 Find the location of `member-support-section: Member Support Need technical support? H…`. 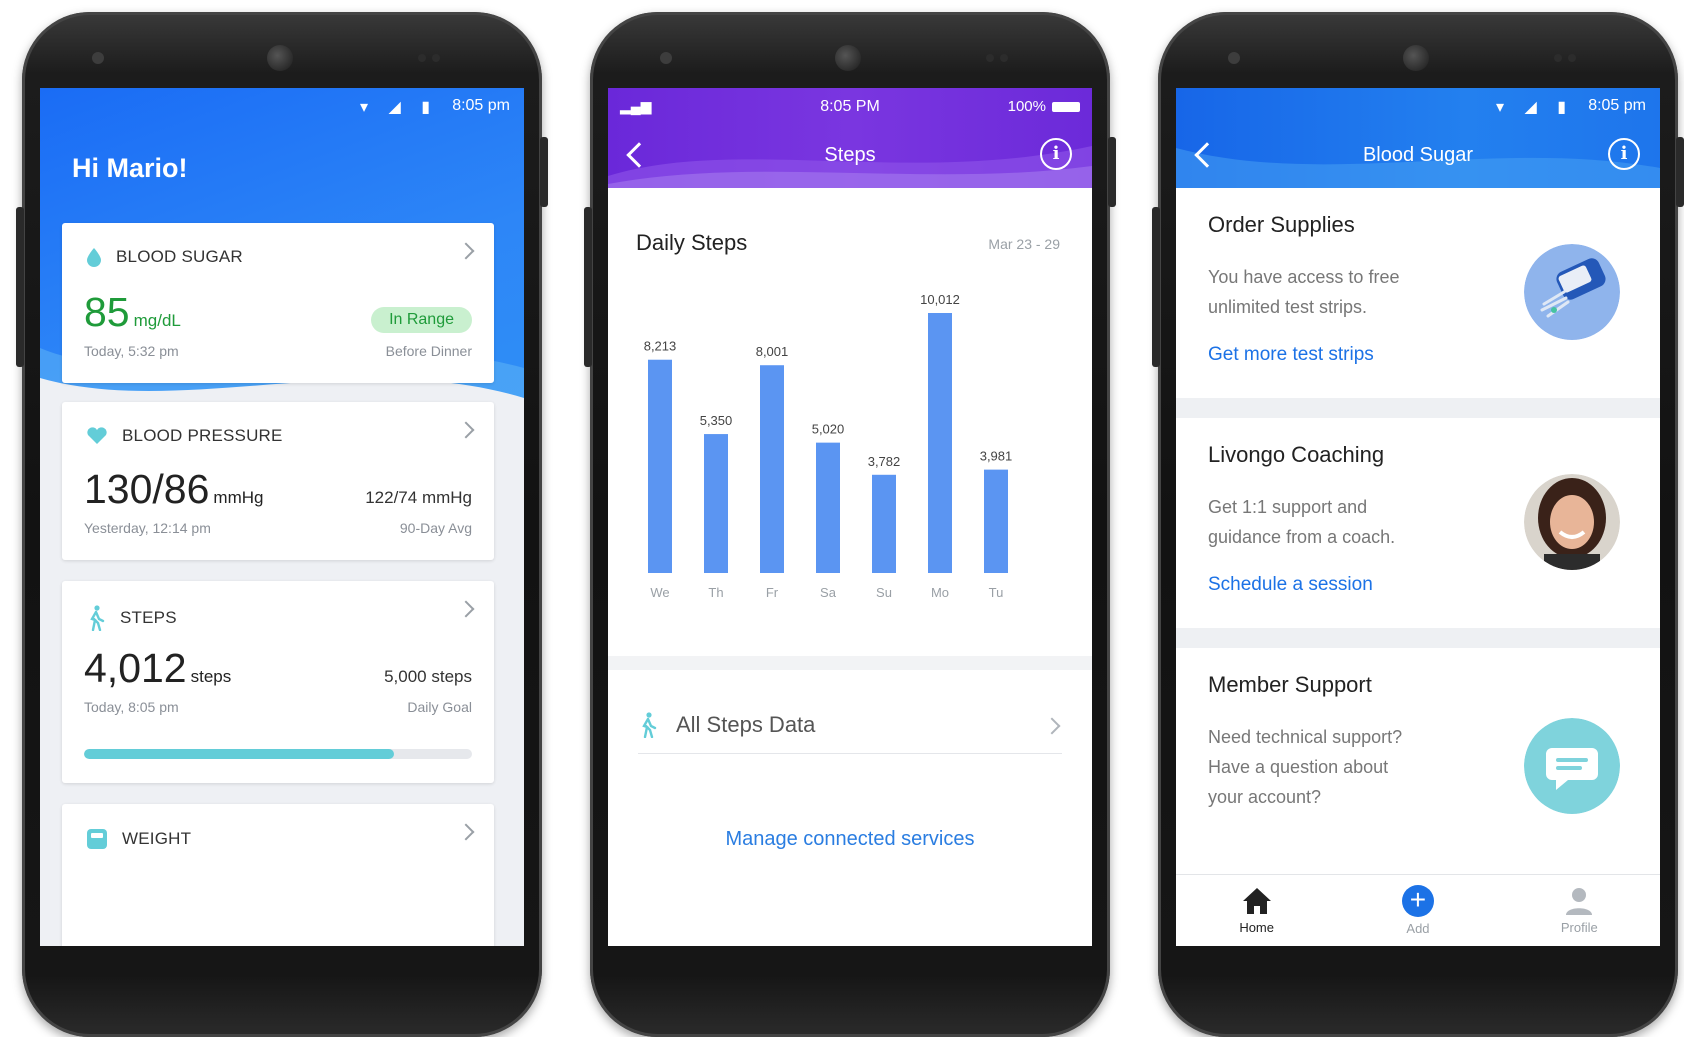

member-support-section: Member Support Need technical support? H… is located at coordinates (1418, 763).